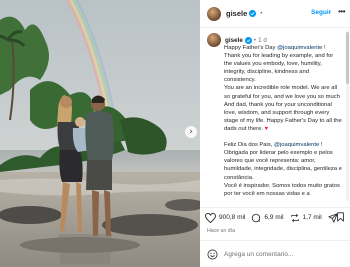 The image size is (350, 267). Describe the element at coordinates (266, 128) in the screenshot. I see `heart-emoji: ♥` at that location.